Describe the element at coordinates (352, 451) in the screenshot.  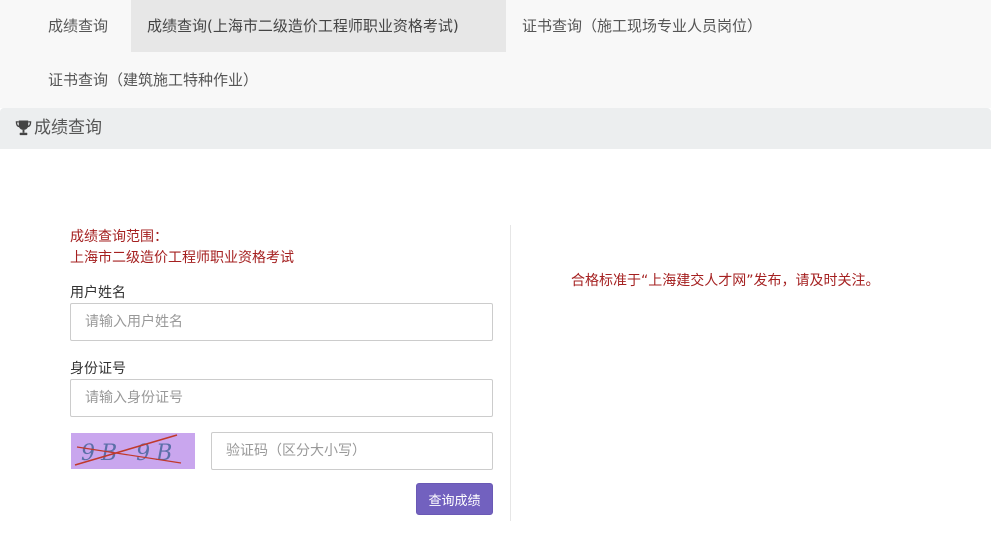
I see `captcha-input` at that location.